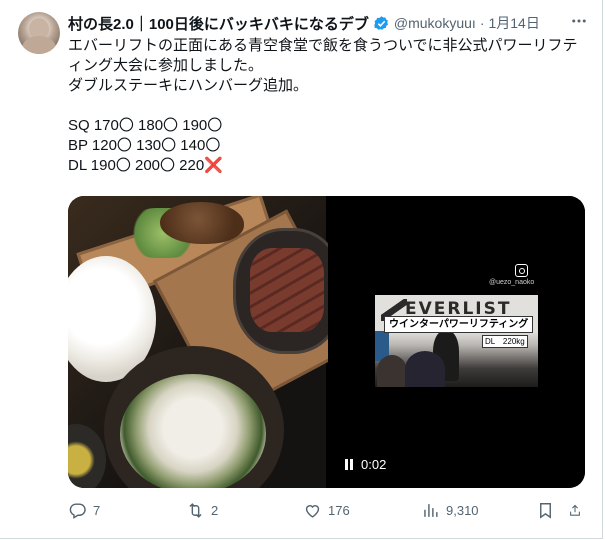  Describe the element at coordinates (144, 145) in the screenshot. I see `text-line: BP 120〇 130〇 140〇` at that location.